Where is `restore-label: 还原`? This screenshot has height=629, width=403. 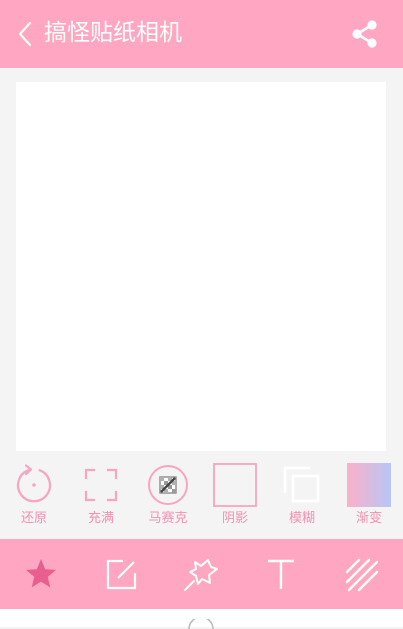
restore-label: 还原 is located at coordinates (33, 518).